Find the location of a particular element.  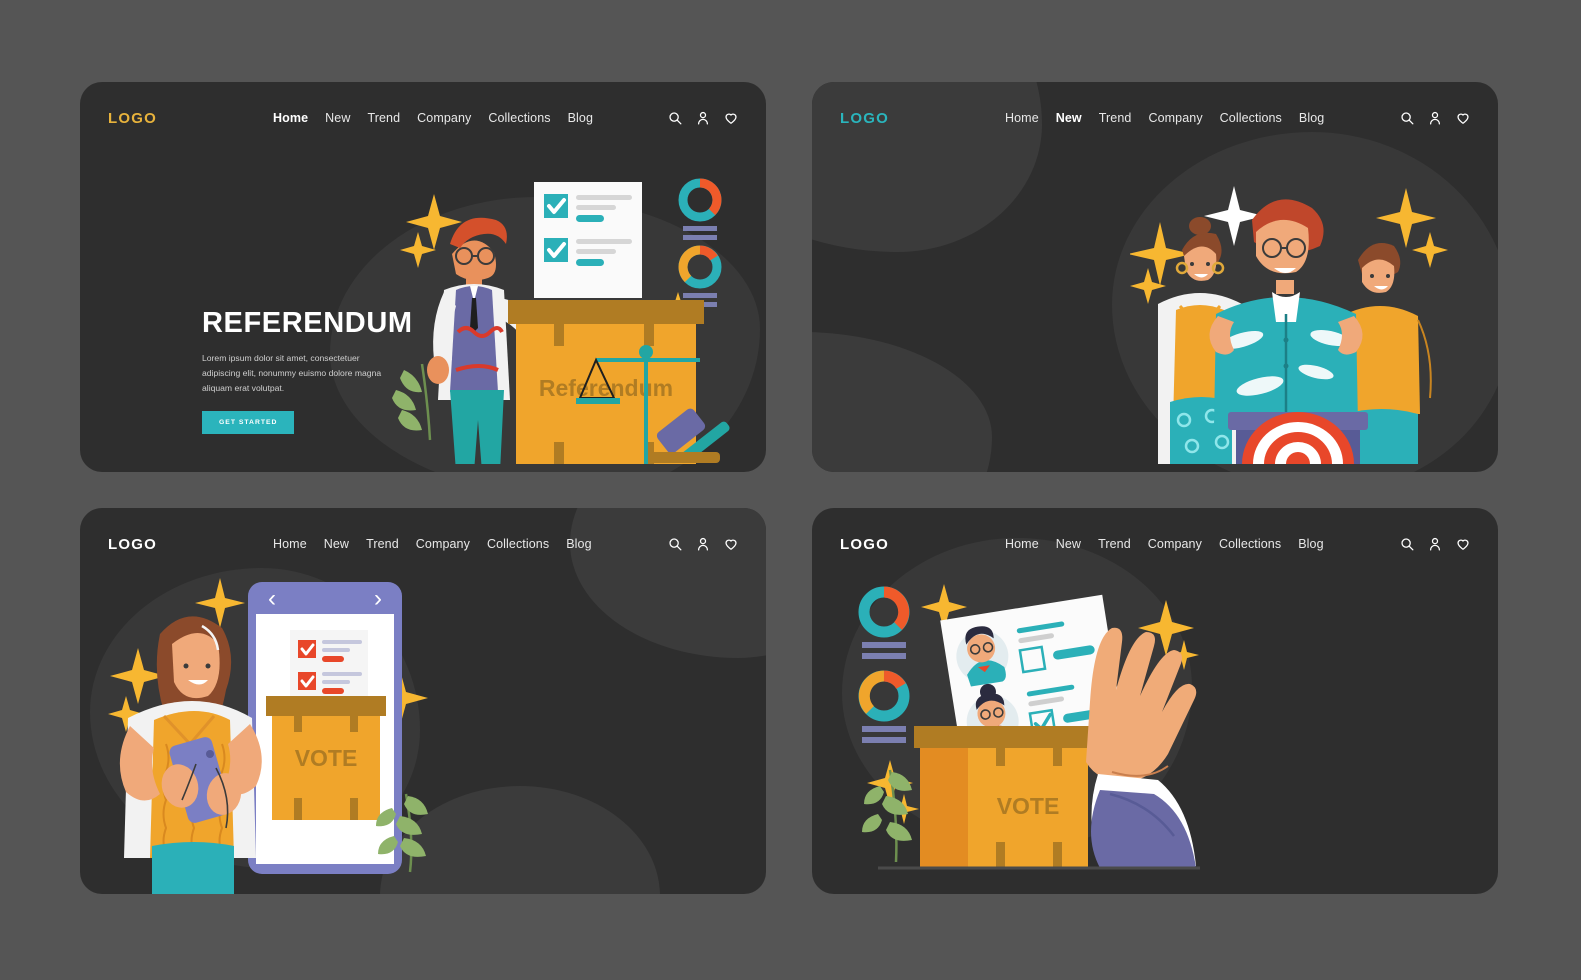

hand-inserting-ballot is located at coordinates (1141, 747).